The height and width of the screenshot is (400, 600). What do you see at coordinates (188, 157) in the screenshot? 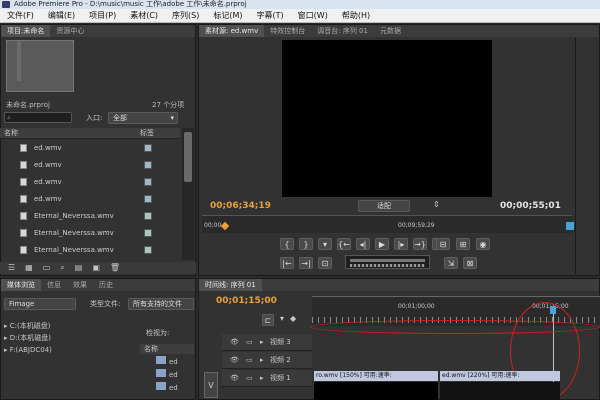
I see `scrollbar-thumb` at bounding box center [188, 157].